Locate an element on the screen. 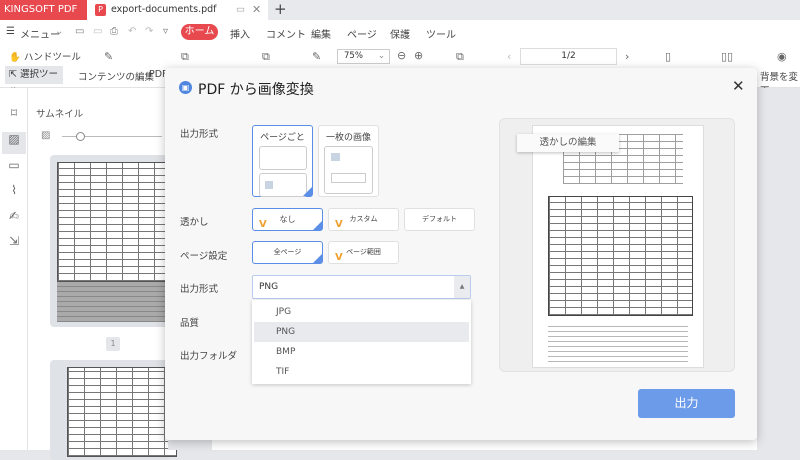 Image resolution: width=800 pixels, height=460 pixels. signature-icon: ✍ is located at coordinates (14, 217).